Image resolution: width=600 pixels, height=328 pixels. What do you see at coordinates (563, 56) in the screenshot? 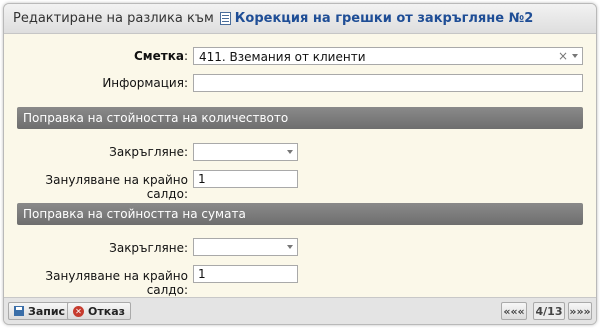
I see `clear-icon: ×` at bounding box center [563, 56].